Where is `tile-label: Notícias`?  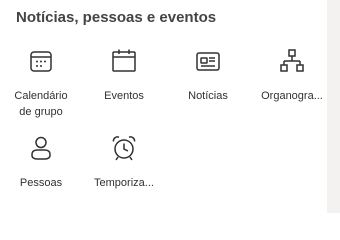
tile-label: Notícias is located at coordinates (208, 96).